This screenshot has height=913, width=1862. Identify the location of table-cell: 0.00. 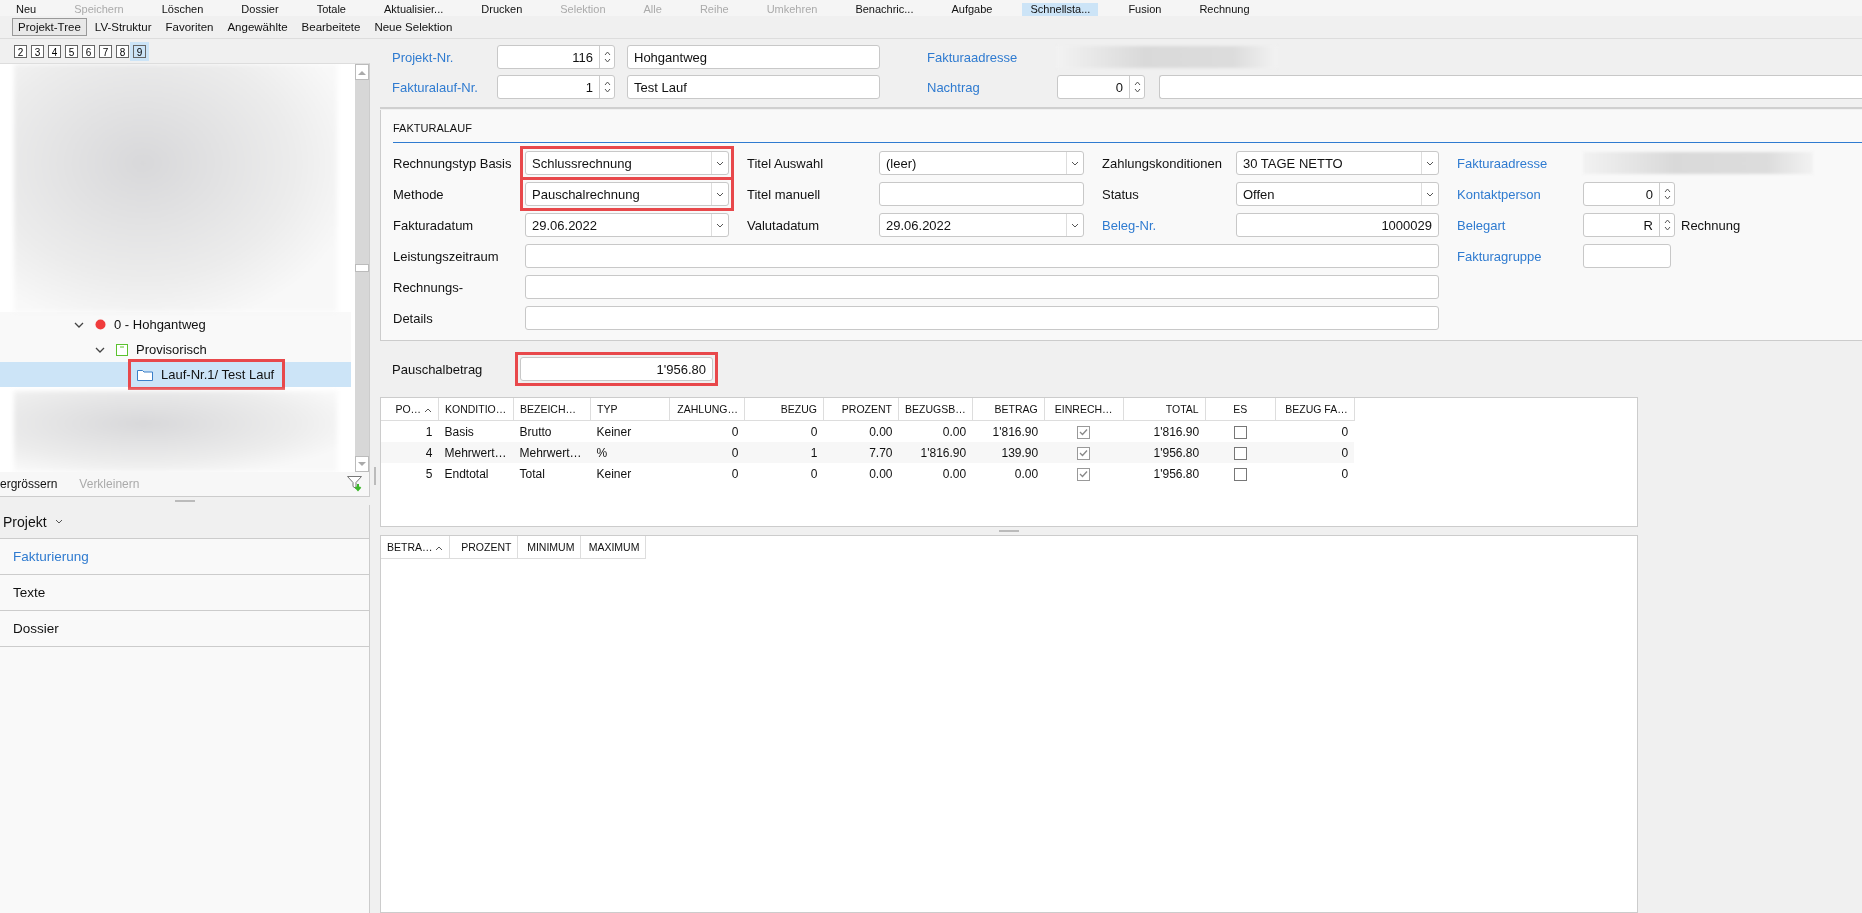
(935, 431).